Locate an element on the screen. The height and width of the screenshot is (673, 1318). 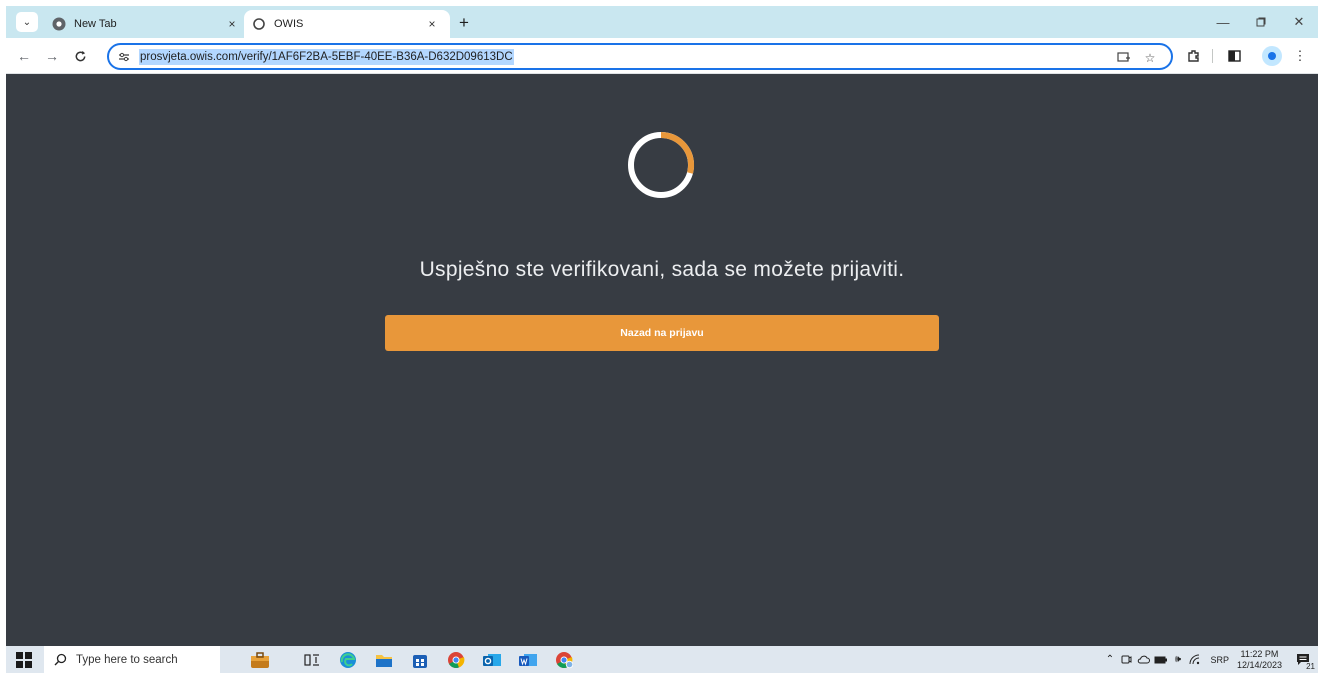
cloud-icon is located at coordinates (1143, 659).